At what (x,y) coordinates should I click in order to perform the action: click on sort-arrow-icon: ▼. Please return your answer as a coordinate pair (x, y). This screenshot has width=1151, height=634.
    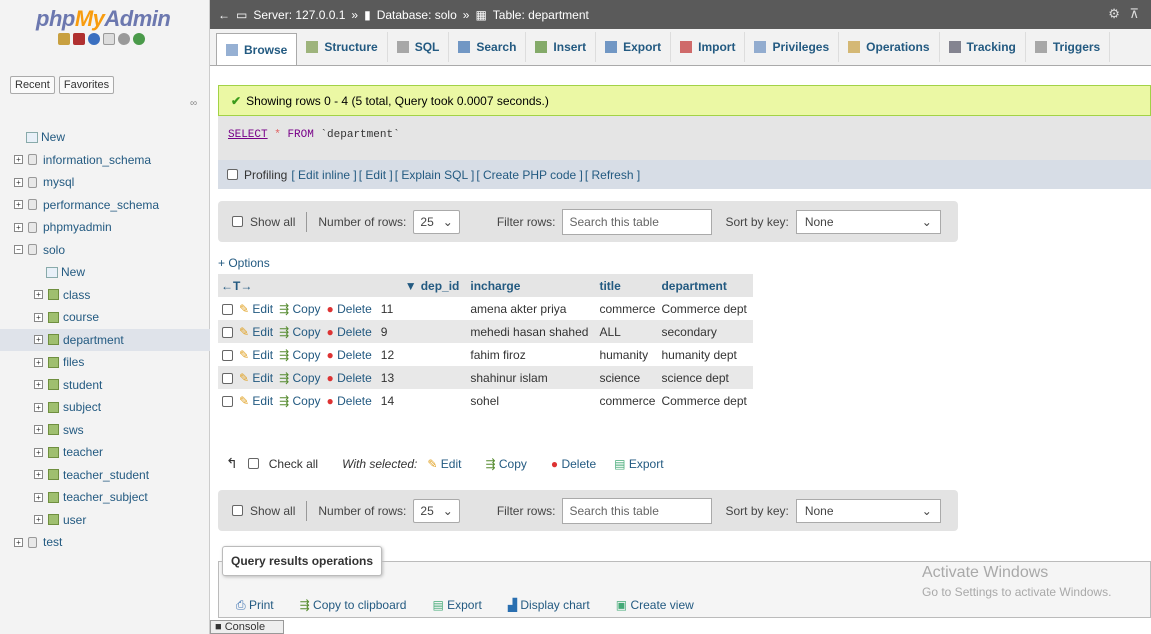
    Looking at the image, I should click on (411, 286).